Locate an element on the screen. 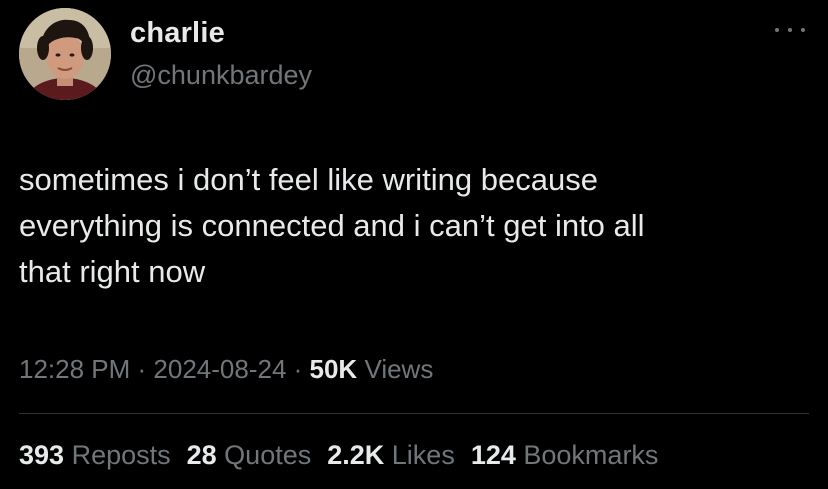 The width and height of the screenshot is (828, 489). tweet-metadata: 12:28 PM · 2024-08-24 · 50K Views is located at coordinates (226, 369).